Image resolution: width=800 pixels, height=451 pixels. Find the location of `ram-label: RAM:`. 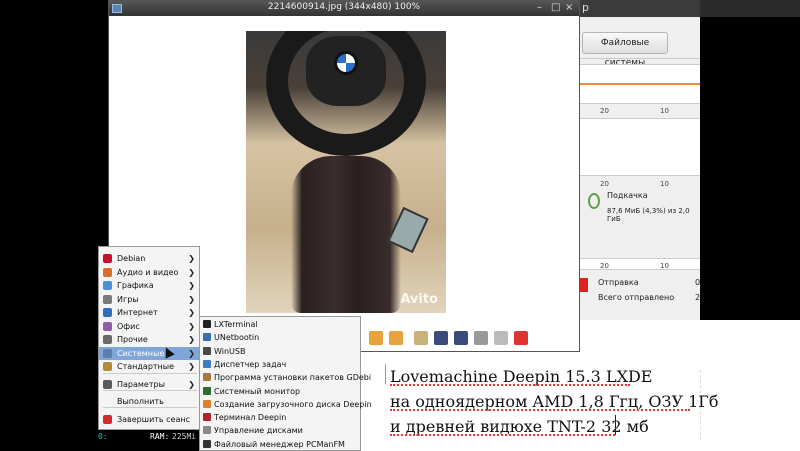

ram-label: RAM: is located at coordinates (160, 436).